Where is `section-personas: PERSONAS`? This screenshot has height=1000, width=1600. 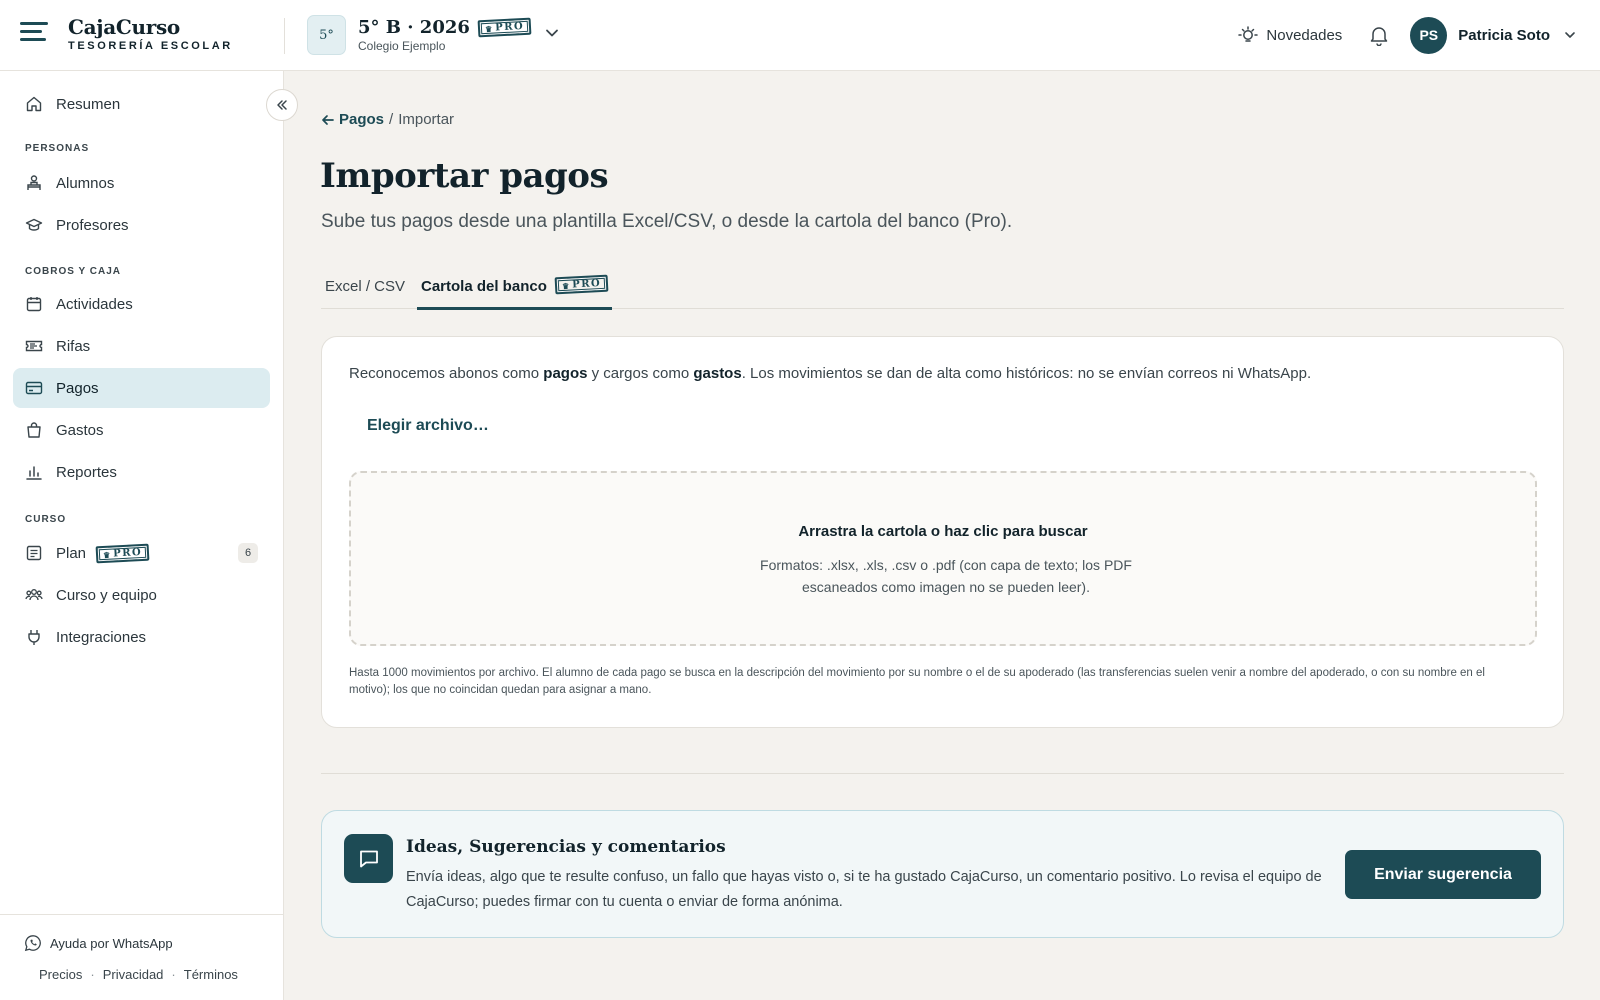
section-personas: PERSONAS is located at coordinates (57, 148).